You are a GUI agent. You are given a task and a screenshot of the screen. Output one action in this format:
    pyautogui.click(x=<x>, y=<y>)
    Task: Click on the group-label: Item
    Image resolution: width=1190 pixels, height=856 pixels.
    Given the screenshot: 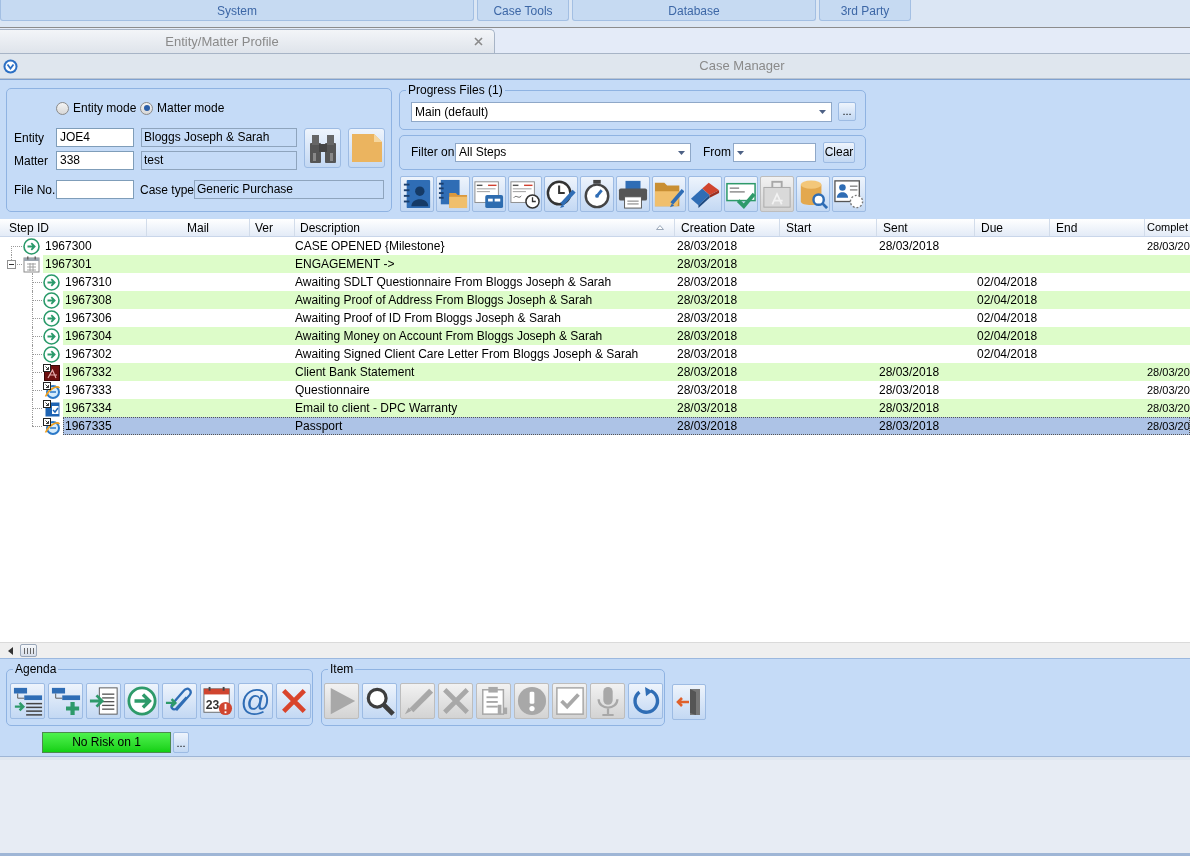 What is the action you would take?
    pyautogui.click(x=342, y=669)
    